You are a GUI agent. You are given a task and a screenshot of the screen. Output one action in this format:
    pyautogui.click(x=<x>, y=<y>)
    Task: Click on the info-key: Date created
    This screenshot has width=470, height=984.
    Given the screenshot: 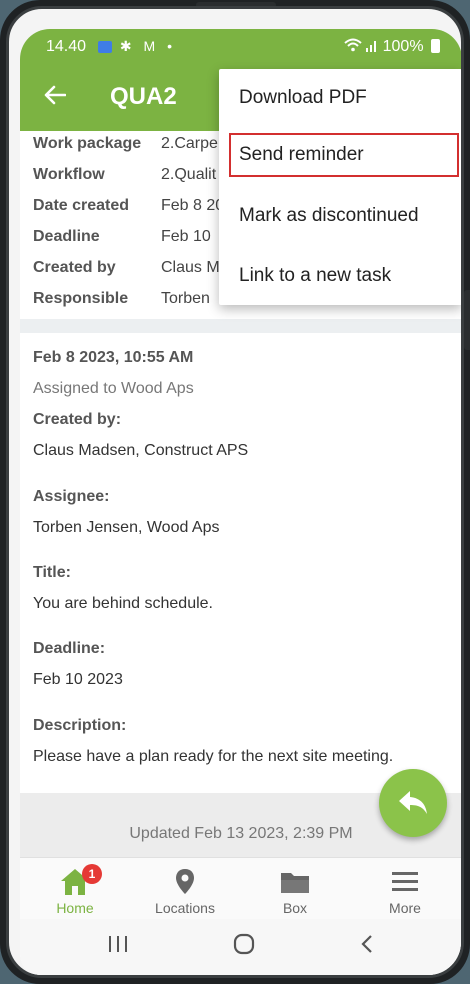 What is the action you would take?
    pyautogui.click(x=81, y=205)
    